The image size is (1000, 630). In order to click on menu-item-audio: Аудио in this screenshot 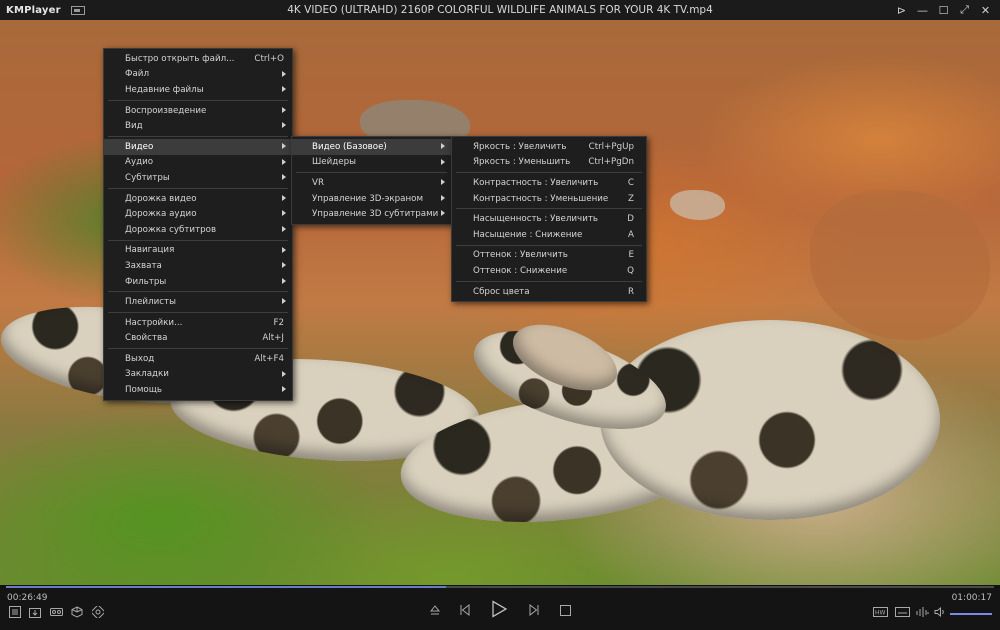, I will do `click(198, 163)`.